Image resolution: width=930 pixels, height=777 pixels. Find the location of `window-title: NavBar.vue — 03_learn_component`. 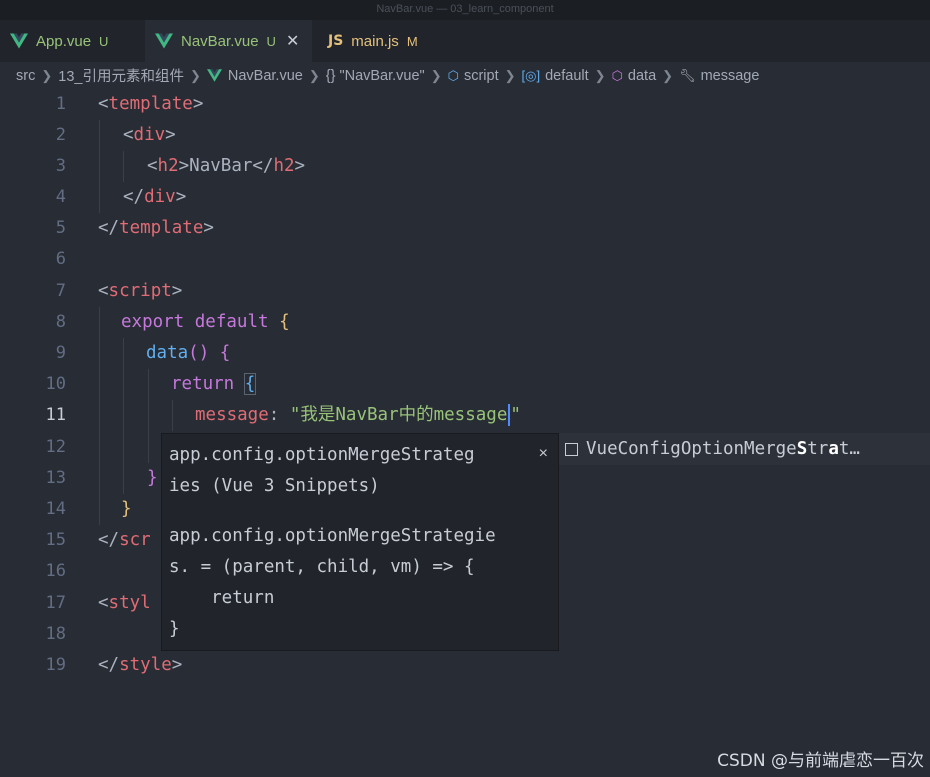

window-title: NavBar.vue — 03_learn_component is located at coordinates (465, 10).